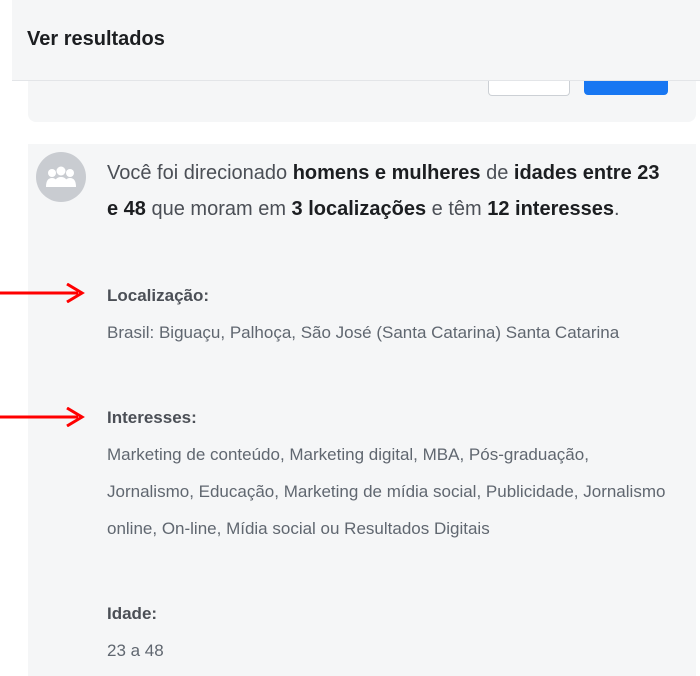 The image size is (700, 676). I want to click on header-title: Ver resultados, so click(96, 39).